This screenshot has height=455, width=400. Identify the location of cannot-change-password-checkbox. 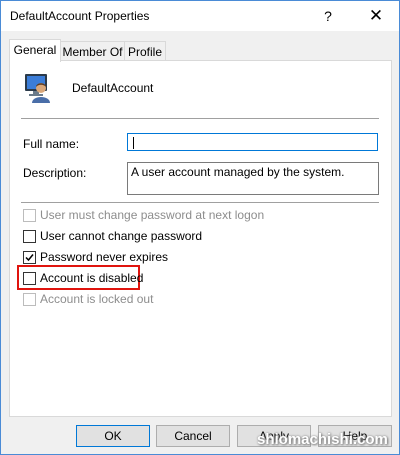
(29, 236).